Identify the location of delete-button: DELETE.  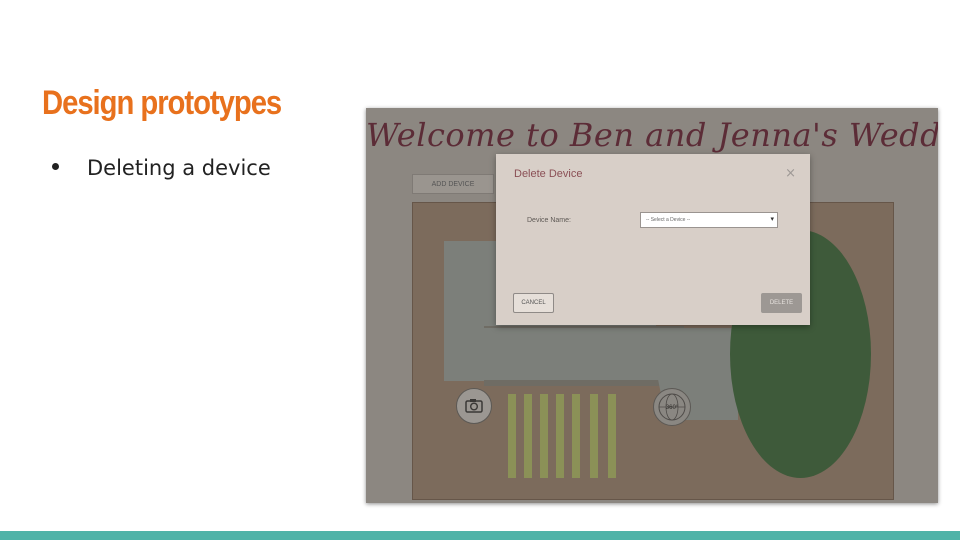
(781, 303).